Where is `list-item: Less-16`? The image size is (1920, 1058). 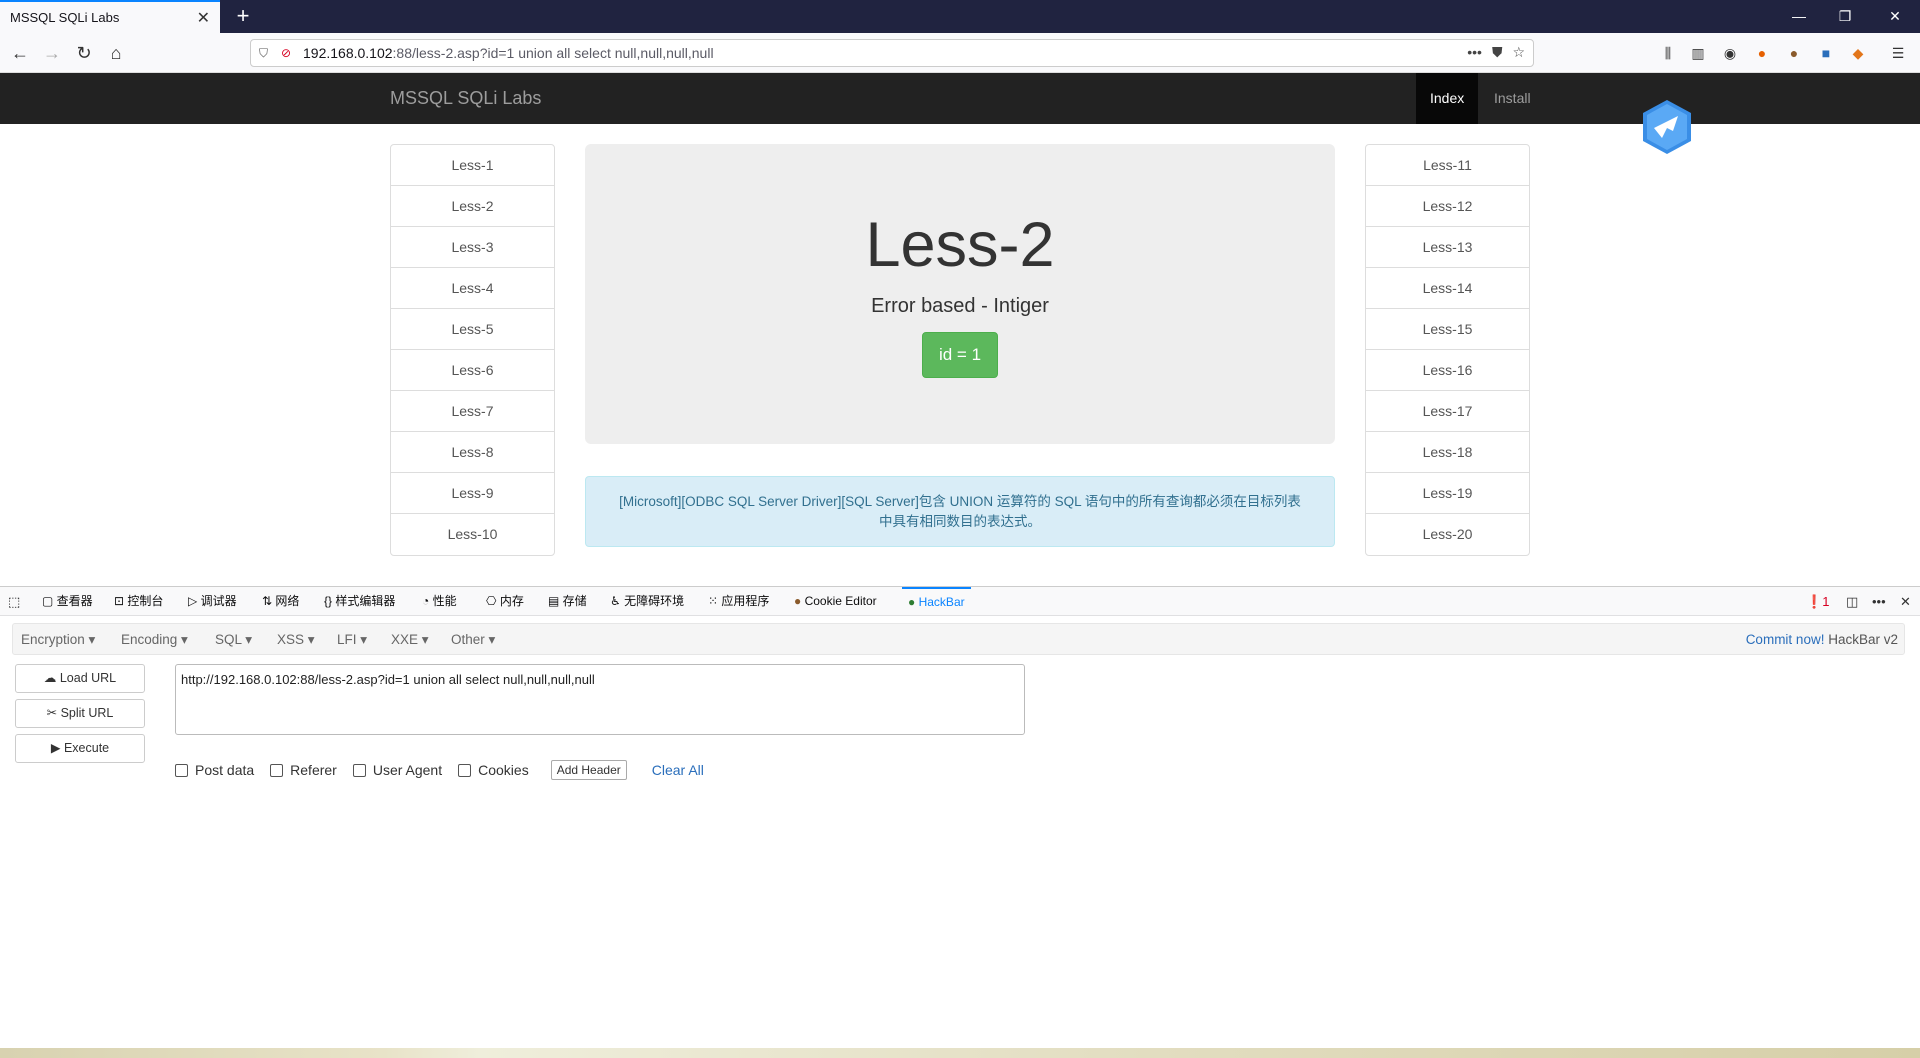 list-item: Less-16 is located at coordinates (1447, 370).